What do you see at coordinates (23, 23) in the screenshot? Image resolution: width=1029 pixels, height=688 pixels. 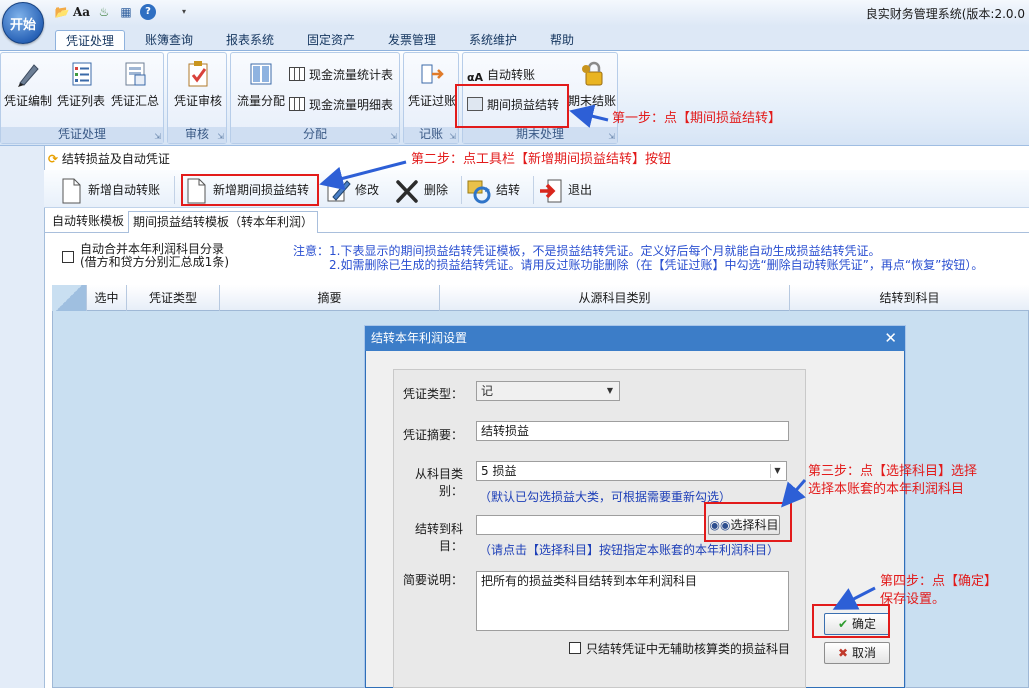 I see `app-orb-button: 开始` at bounding box center [23, 23].